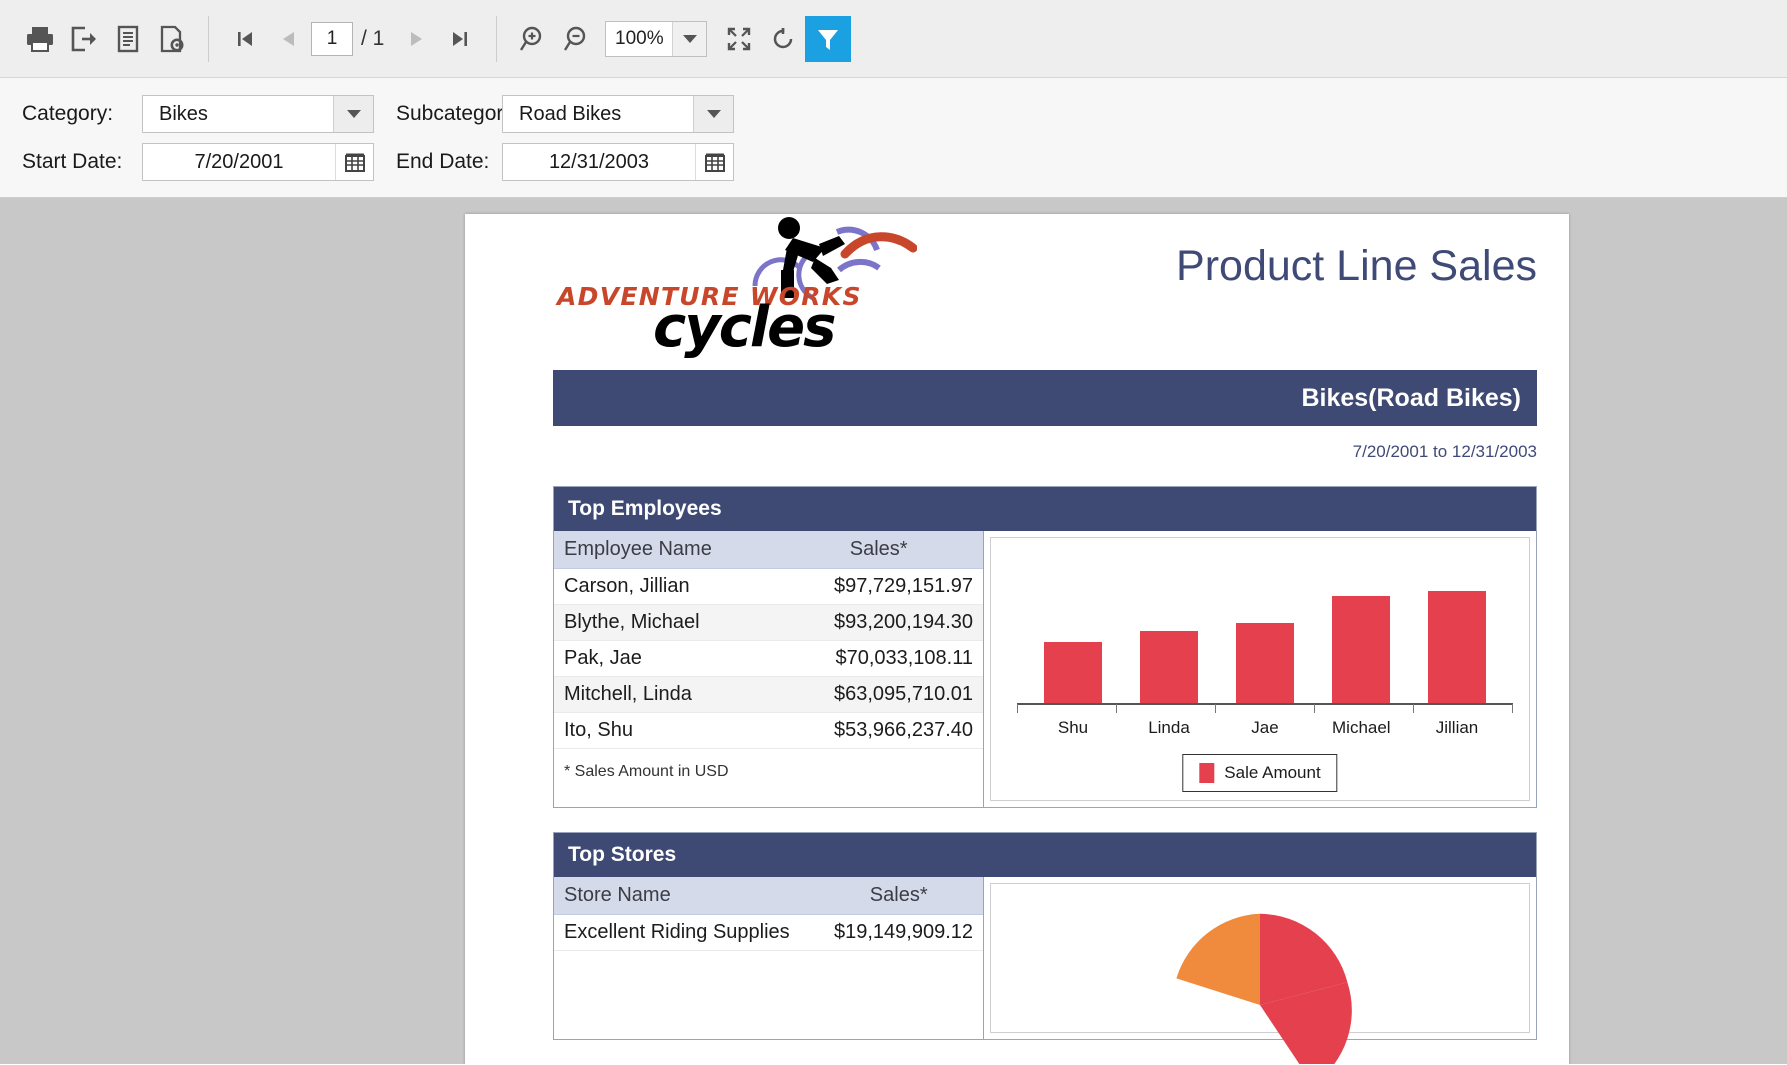 The image size is (1787, 1065). Describe the element at coordinates (443, 161) in the screenshot. I see `end-date-label: End Date:` at that location.